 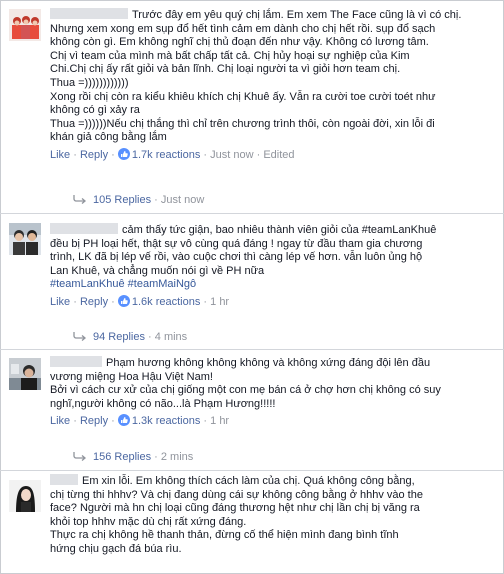 I want to click on view-replies-link: 156 Replies · 2 mins, so click(x=133, y=458).